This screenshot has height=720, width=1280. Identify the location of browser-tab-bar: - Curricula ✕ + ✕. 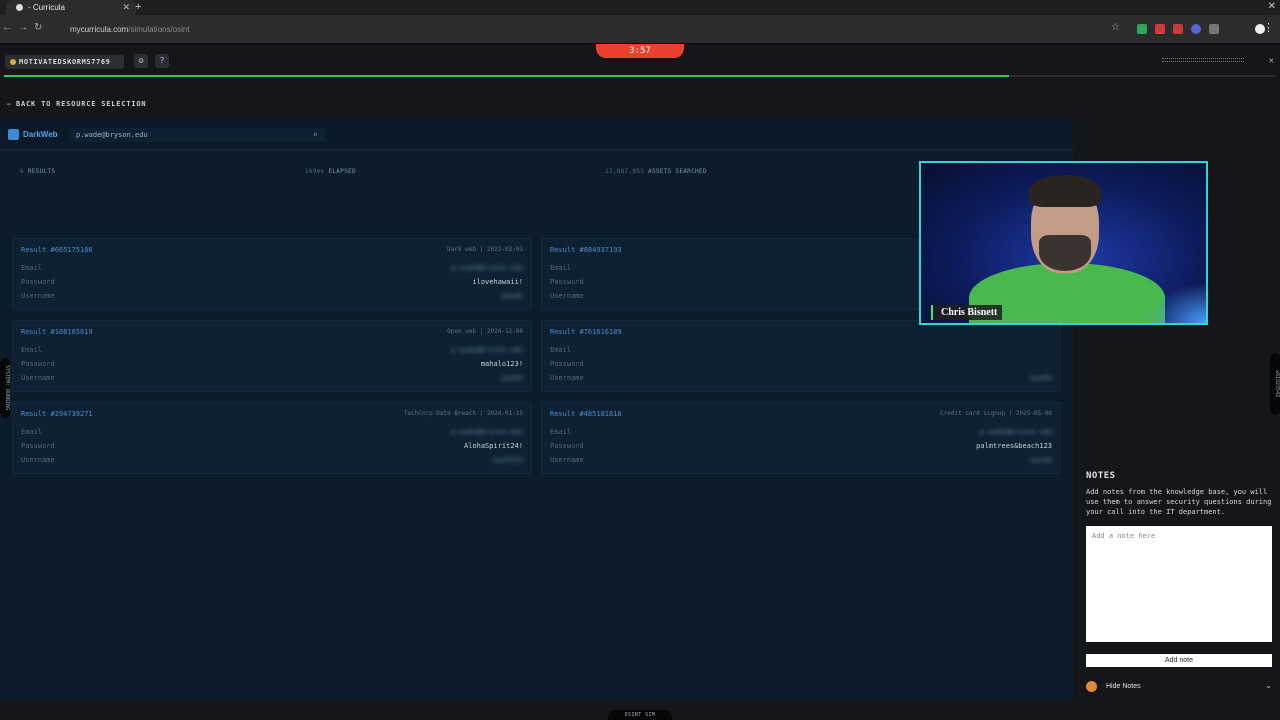
(640, 7).